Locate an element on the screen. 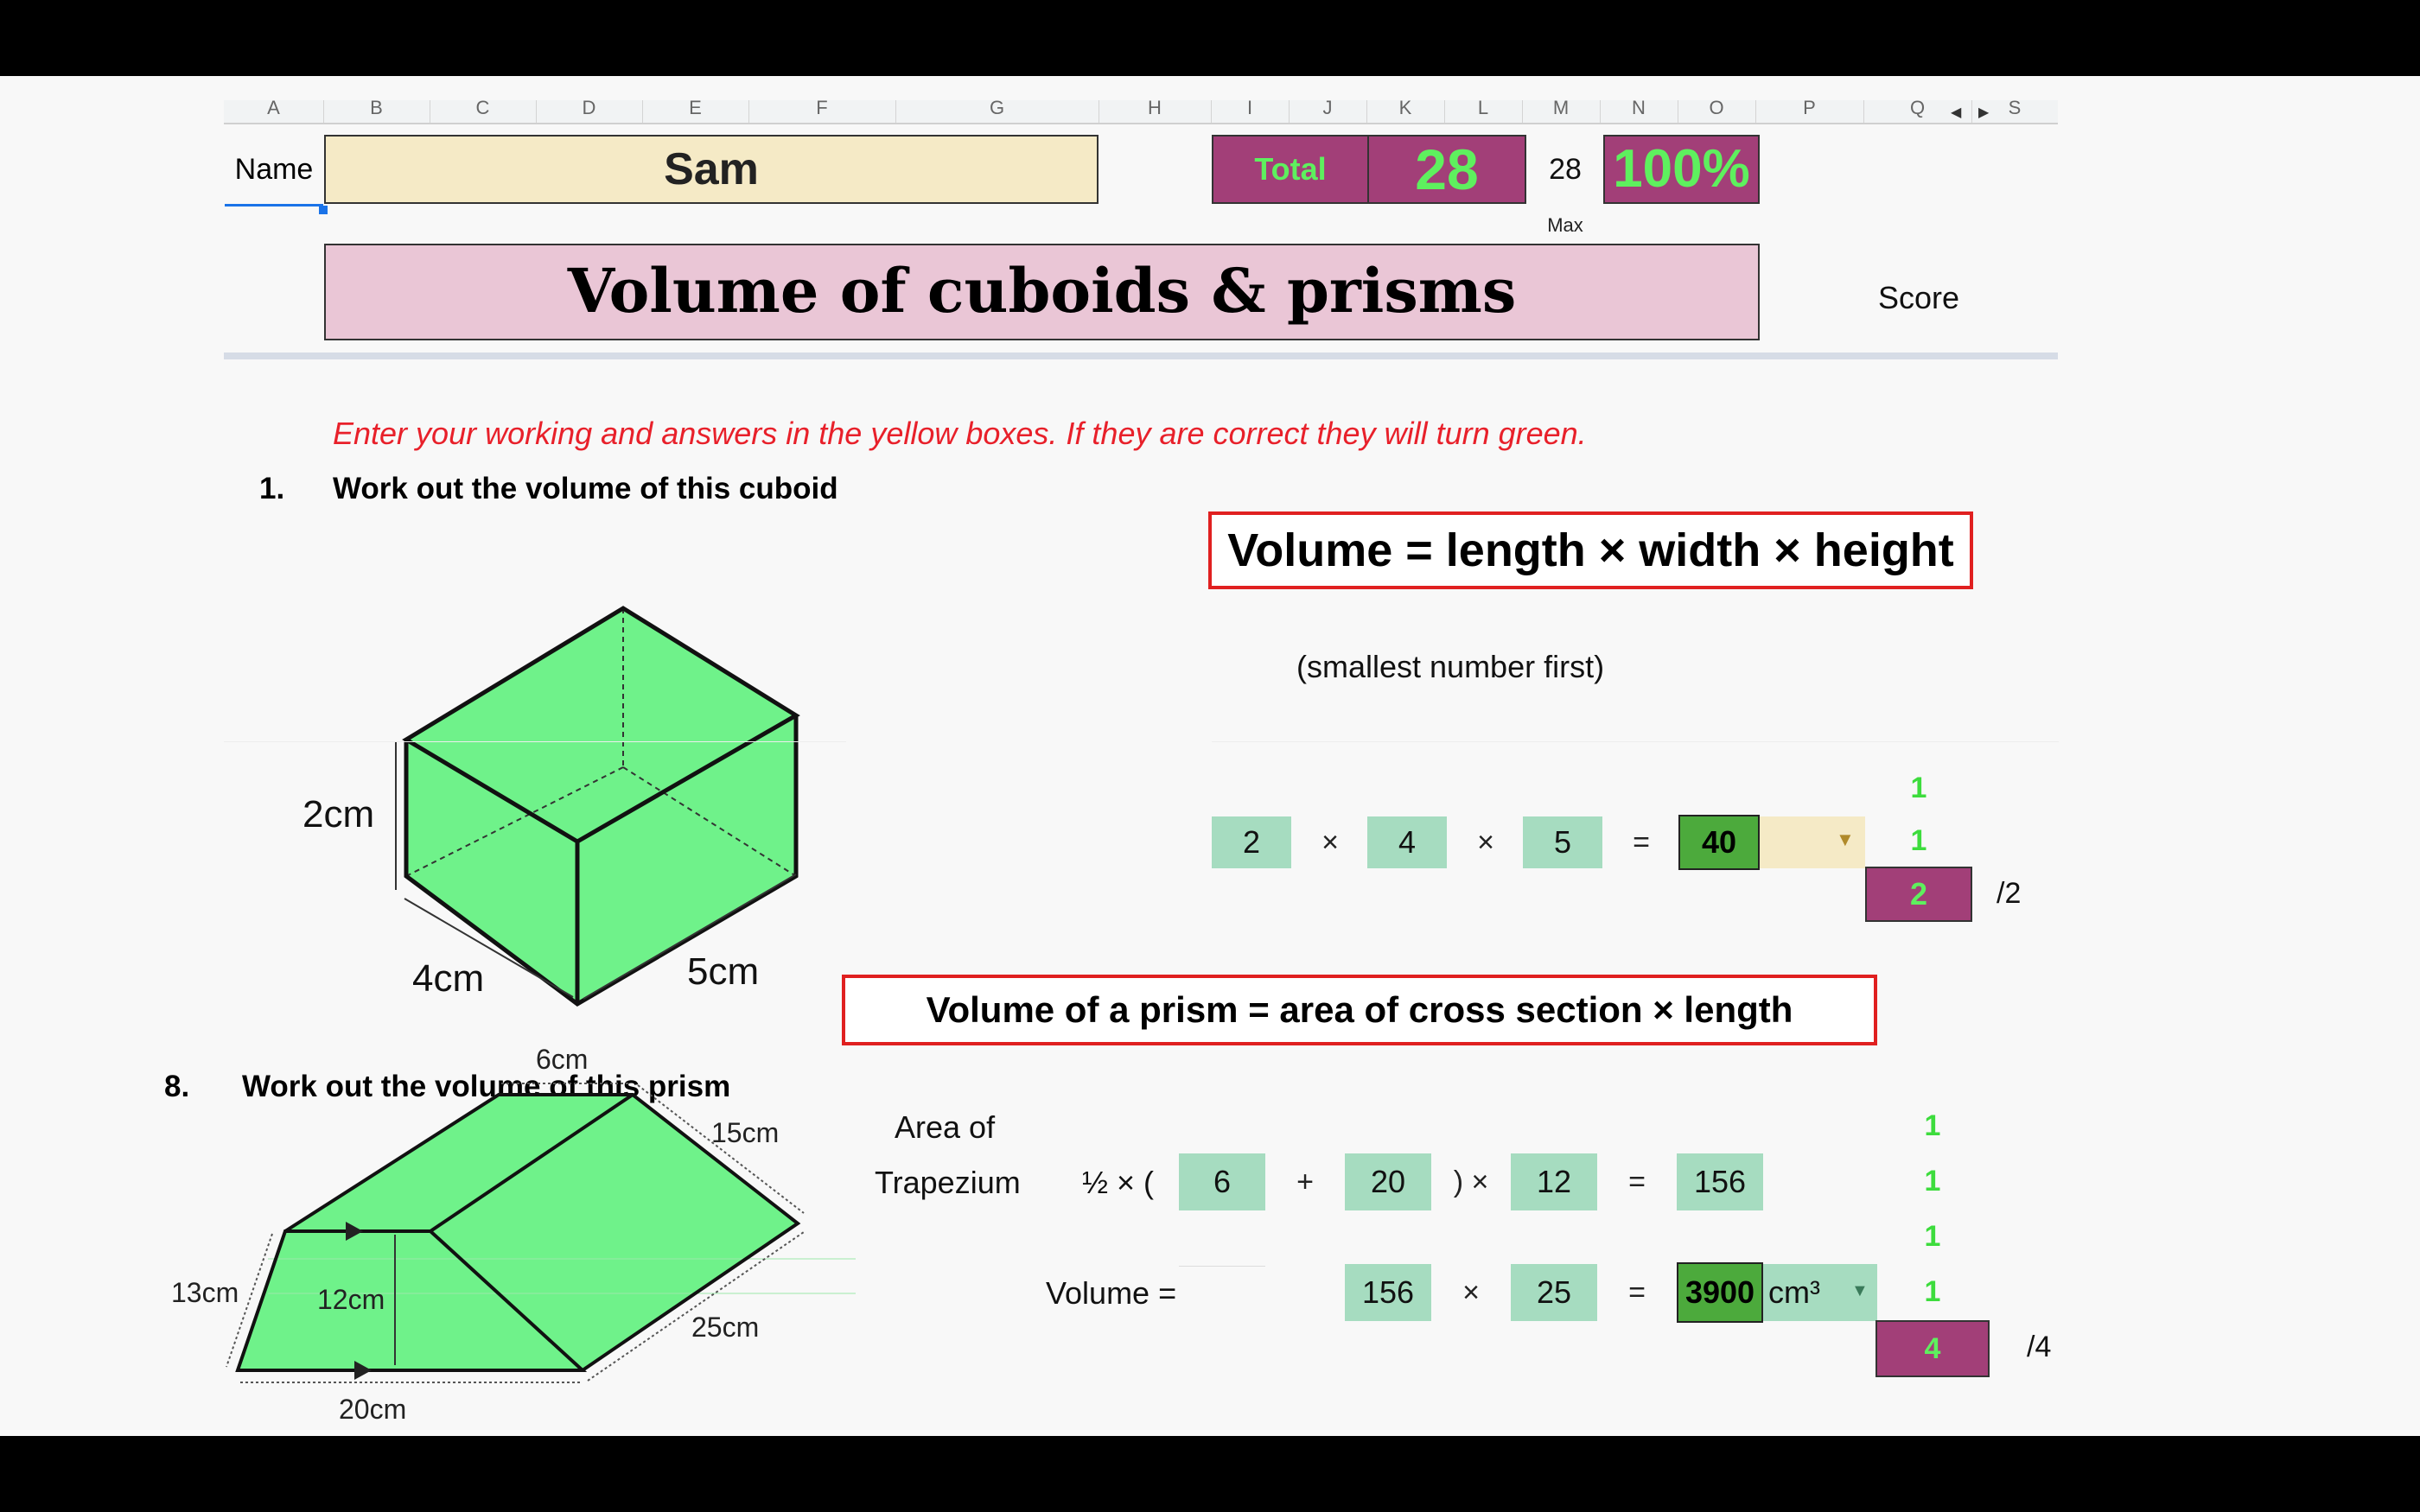 This screenshot has width=2420, height=1512. q1-score: 2 is located at coordinates (1918, 894).